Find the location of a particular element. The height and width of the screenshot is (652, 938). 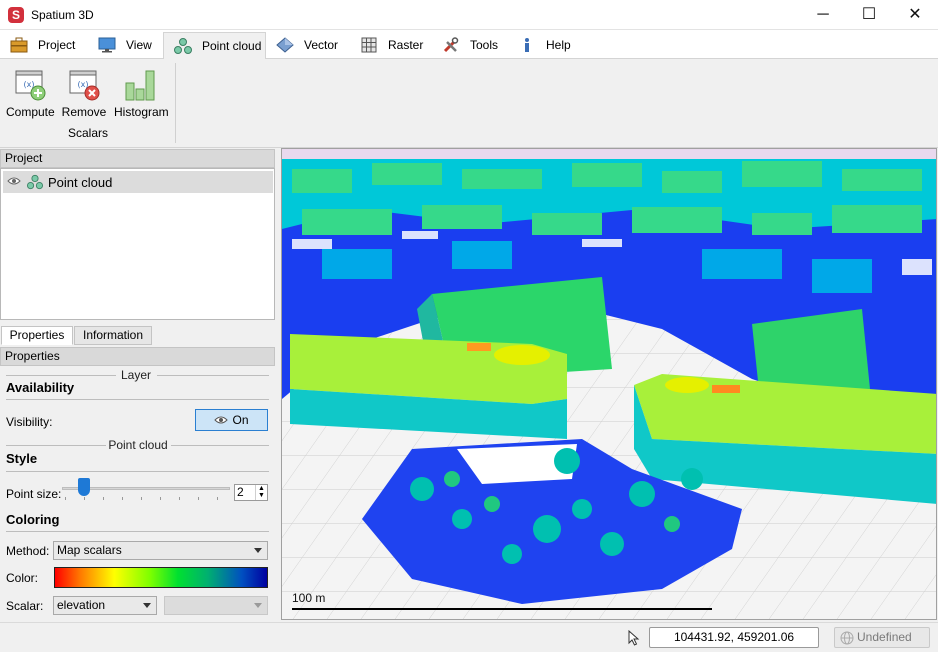

eye-visibility-icon is located at coordinates (14, 181).